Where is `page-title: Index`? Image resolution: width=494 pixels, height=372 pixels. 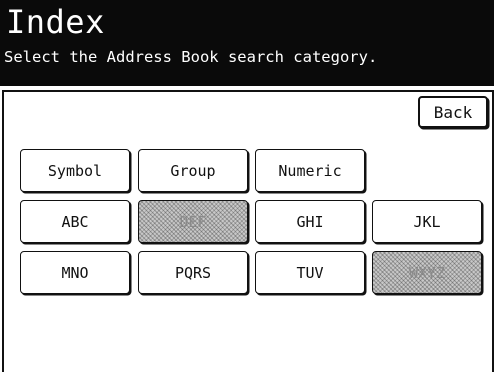 page-title: Index is located at coordinates (55, 22).